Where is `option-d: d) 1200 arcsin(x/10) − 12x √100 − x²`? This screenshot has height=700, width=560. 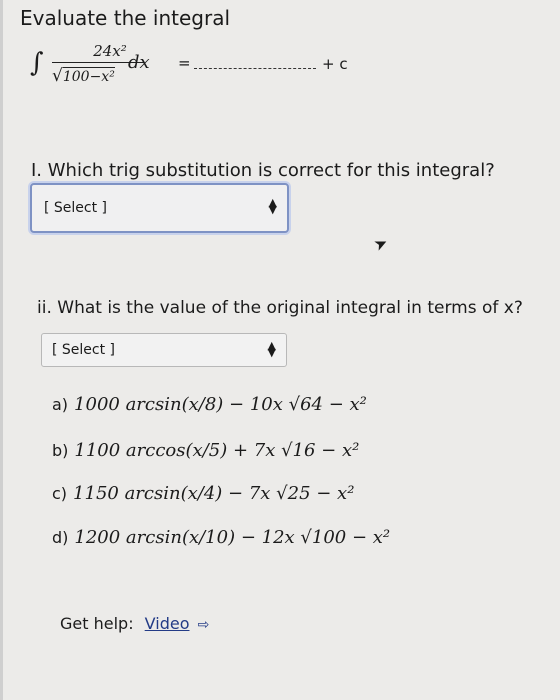 option-d: d) 1200 arcsin(x/10) − 12x √100 − x² is located at coordinates (221, 537).